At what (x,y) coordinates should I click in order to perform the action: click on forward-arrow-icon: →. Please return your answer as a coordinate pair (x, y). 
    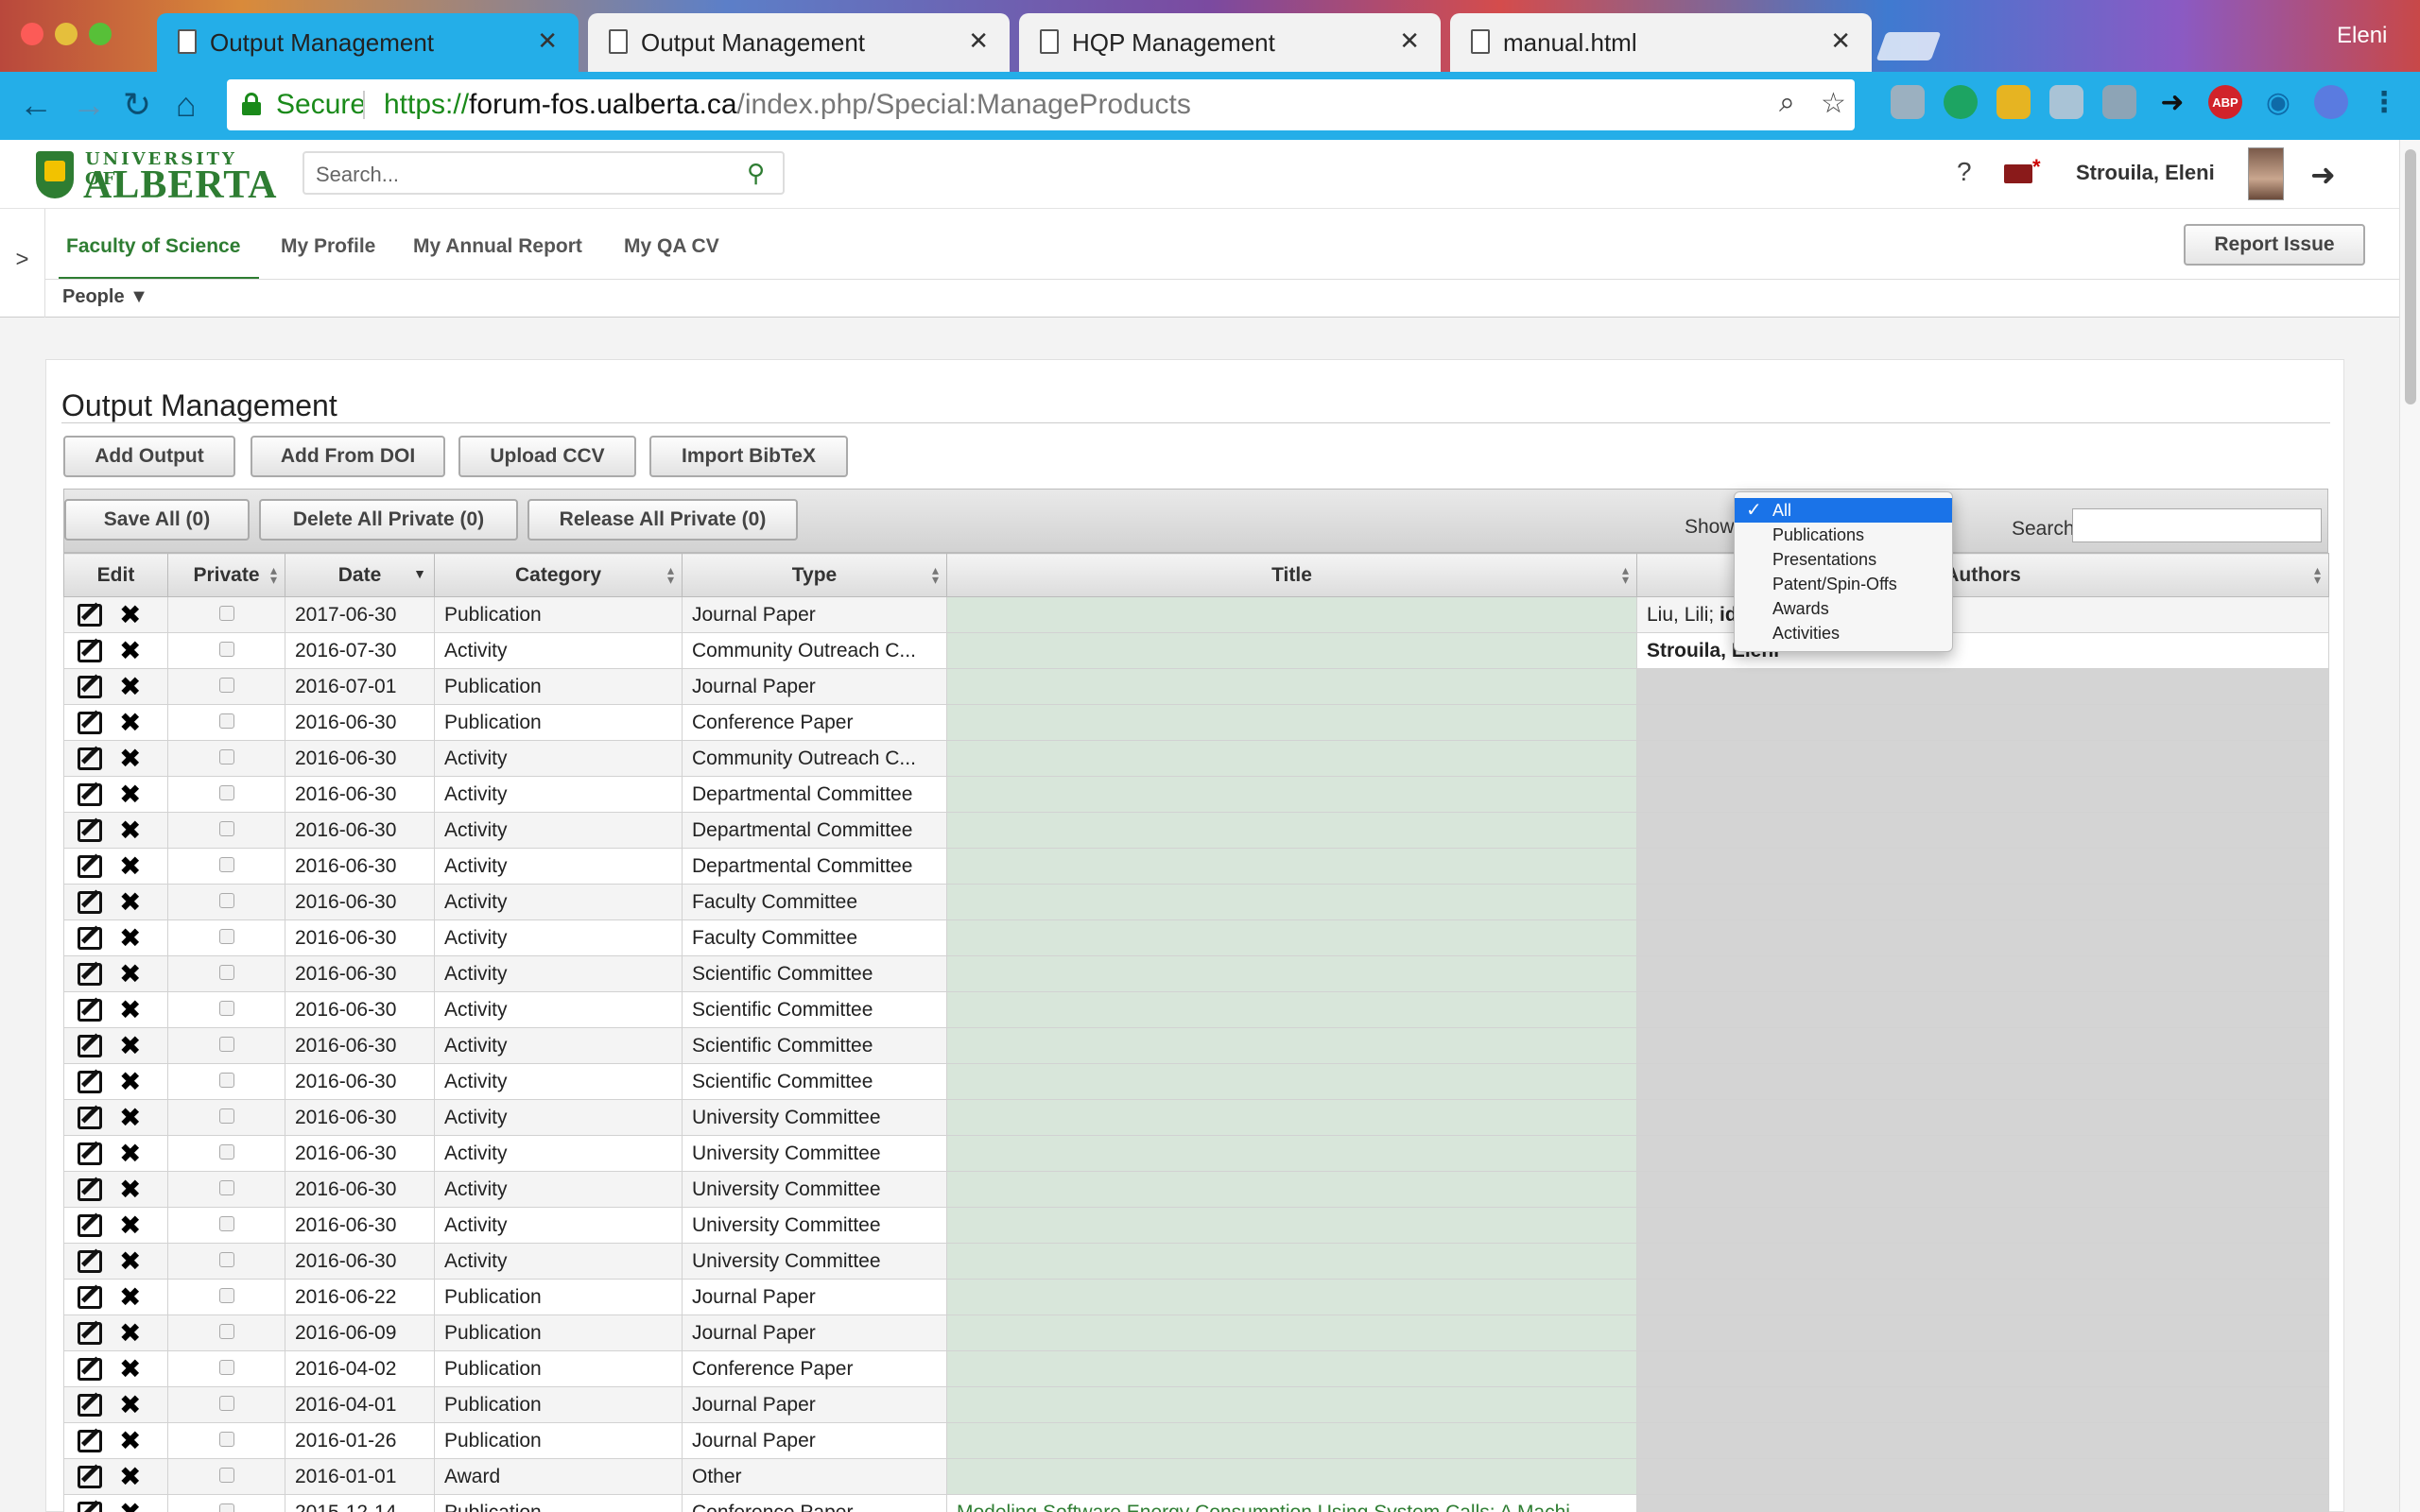
    Looking at the image, I should click on (89, 105).